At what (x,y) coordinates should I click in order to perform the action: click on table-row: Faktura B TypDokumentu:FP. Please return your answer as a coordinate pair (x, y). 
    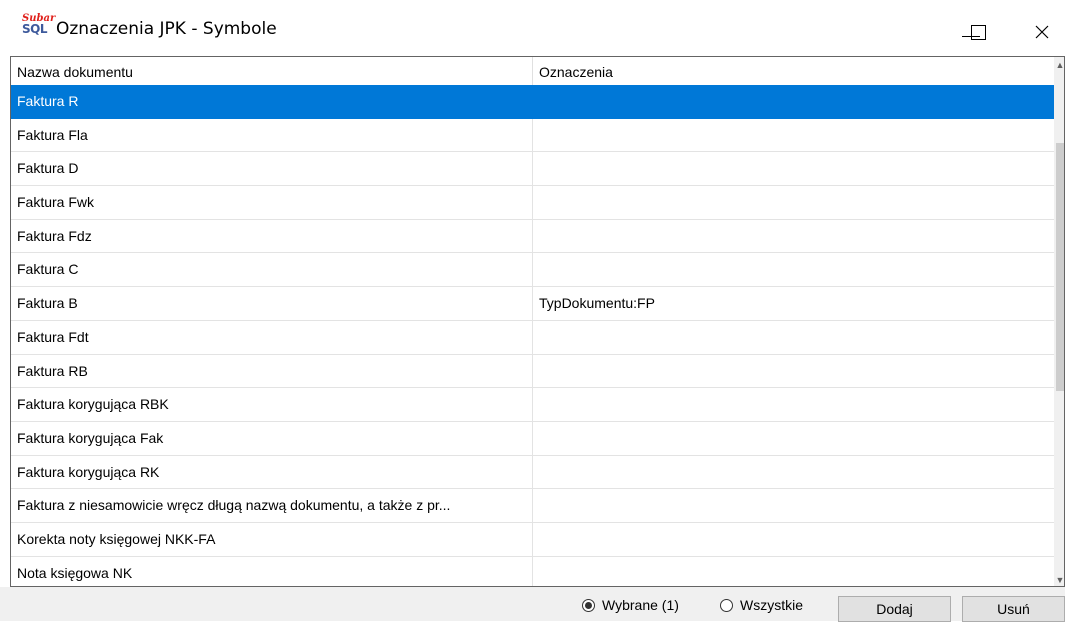
    Looking at the image, I should click on (532, 304).